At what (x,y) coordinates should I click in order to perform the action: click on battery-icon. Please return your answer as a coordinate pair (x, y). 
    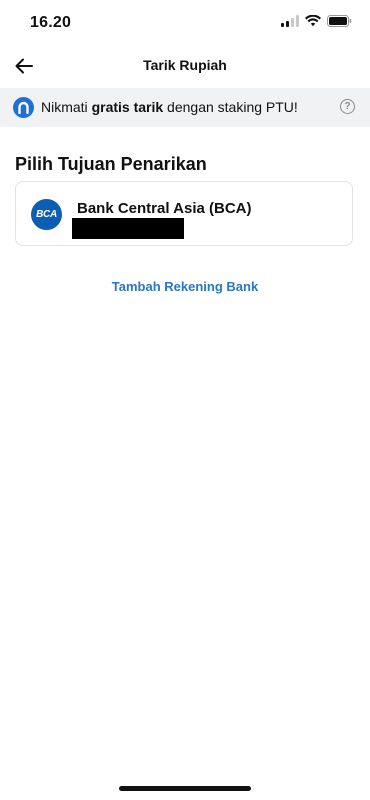
    Looking at the image, I should click on (339, 21).